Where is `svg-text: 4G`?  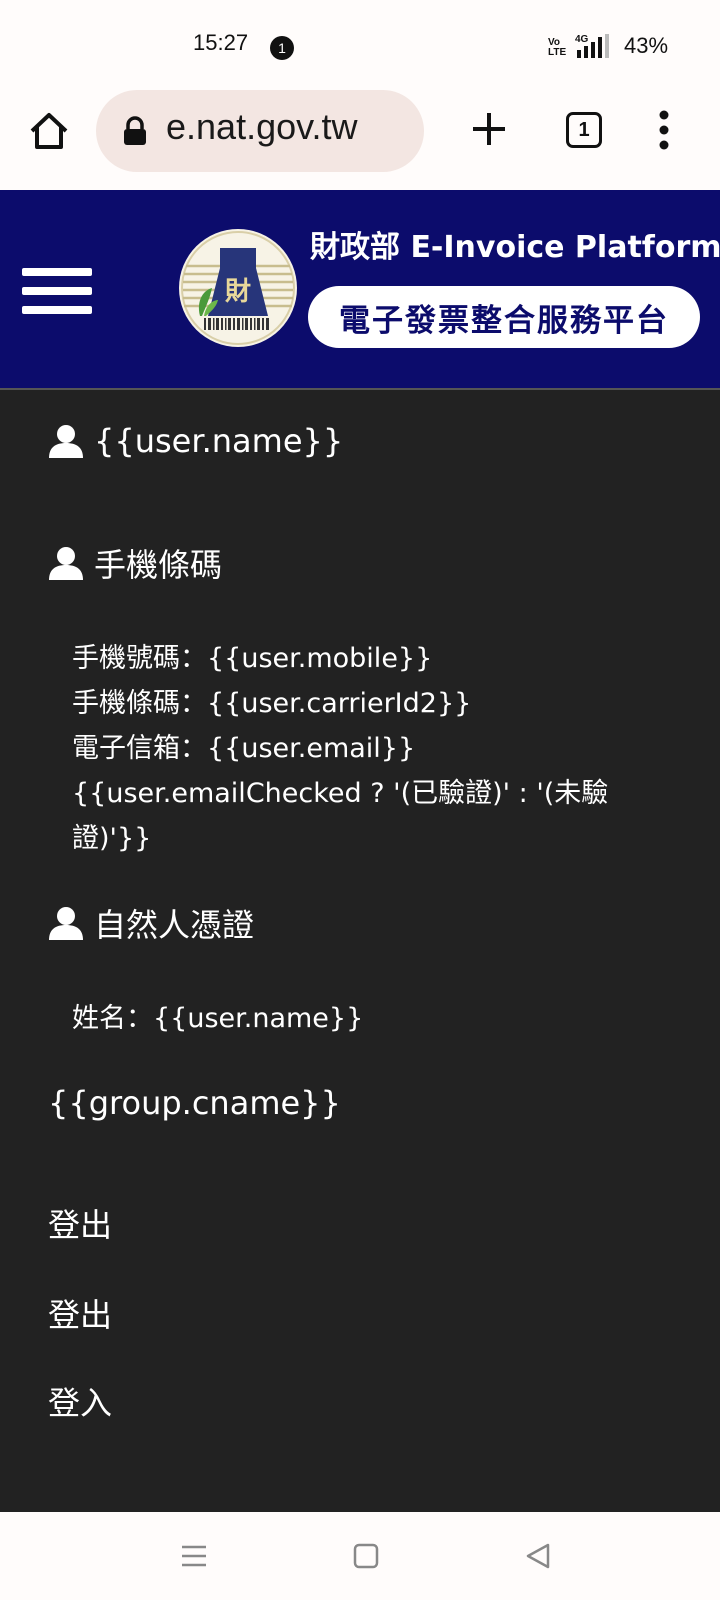 svg-text: 4G is located at coordinates (582, 39).